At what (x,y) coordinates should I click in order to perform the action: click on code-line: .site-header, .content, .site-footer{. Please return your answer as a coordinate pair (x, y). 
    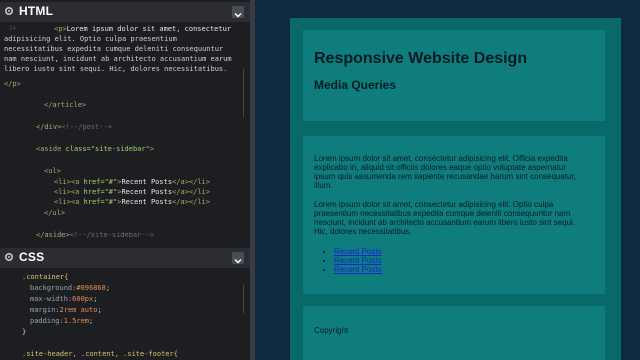
    Looking at the image, I should click on (100, 354).